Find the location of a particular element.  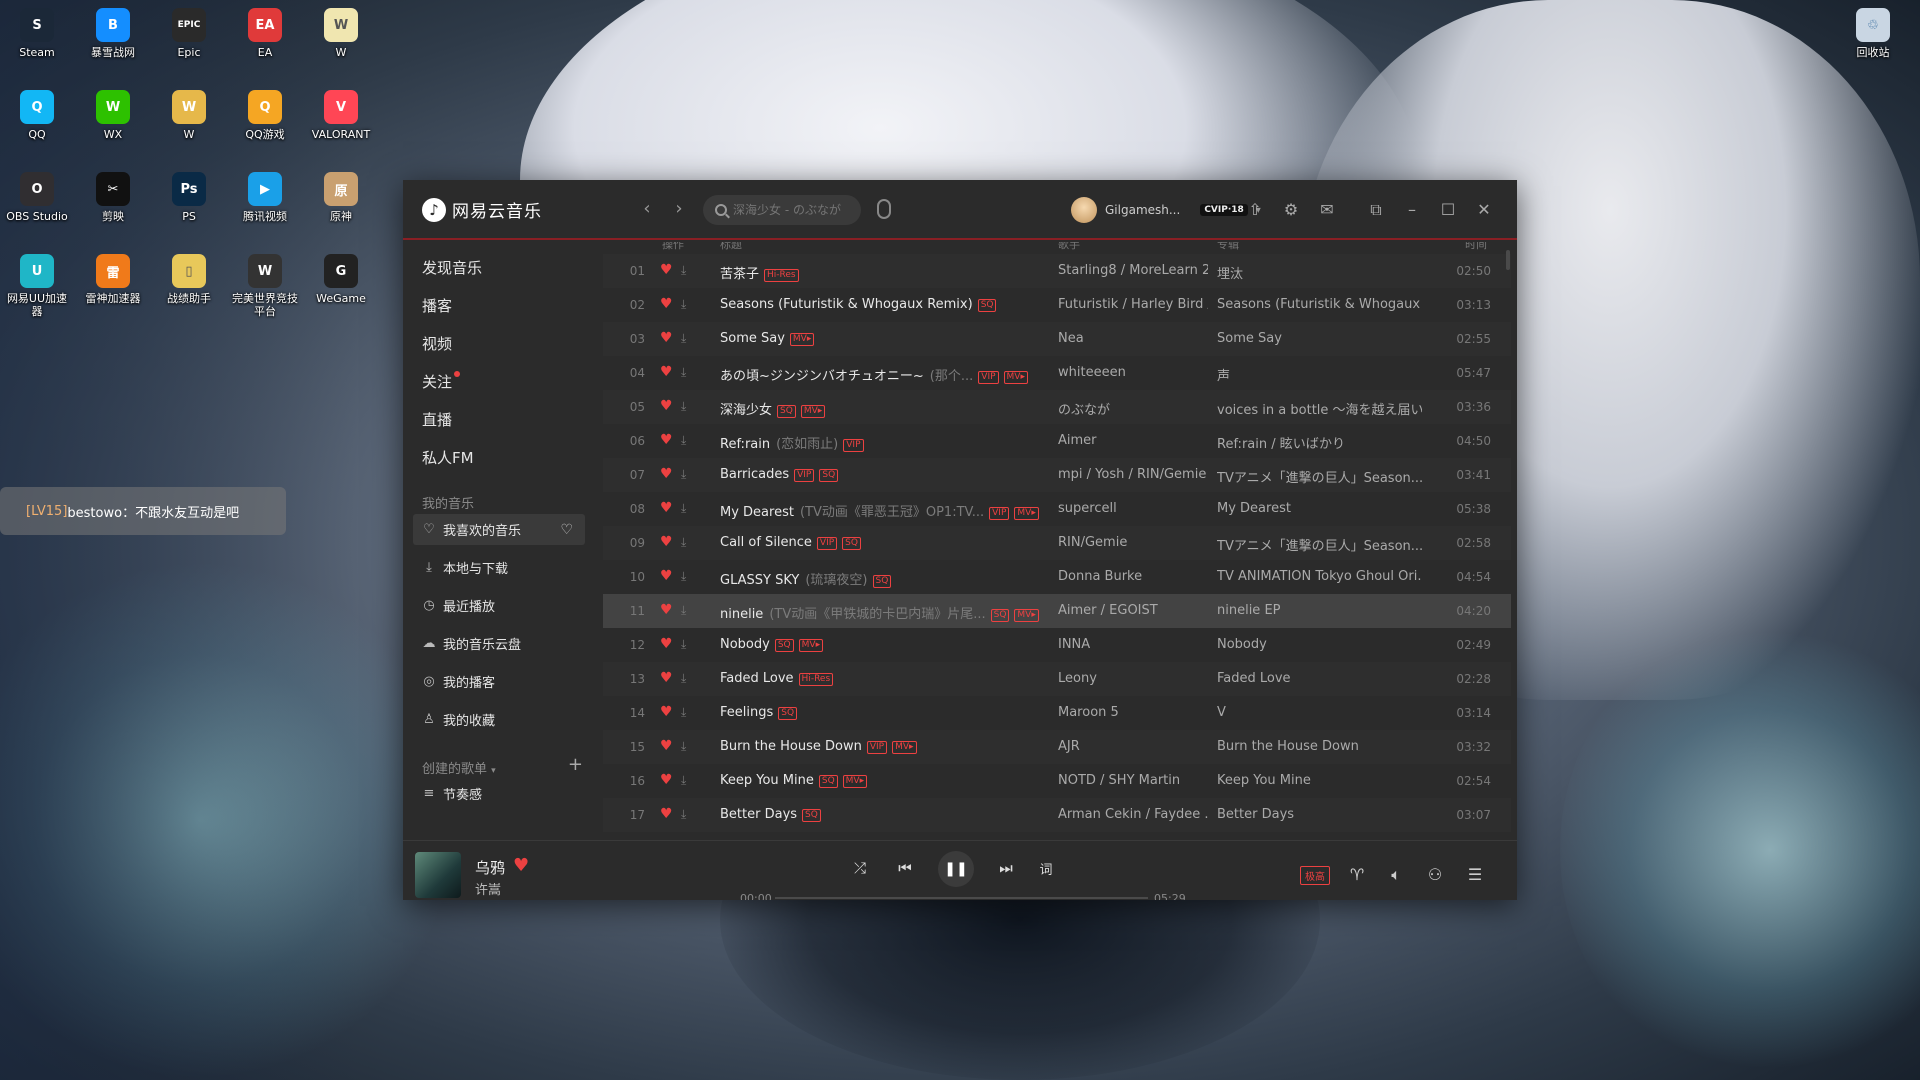

song-artist: Donna Burke is located at coordinates (1133, 576).